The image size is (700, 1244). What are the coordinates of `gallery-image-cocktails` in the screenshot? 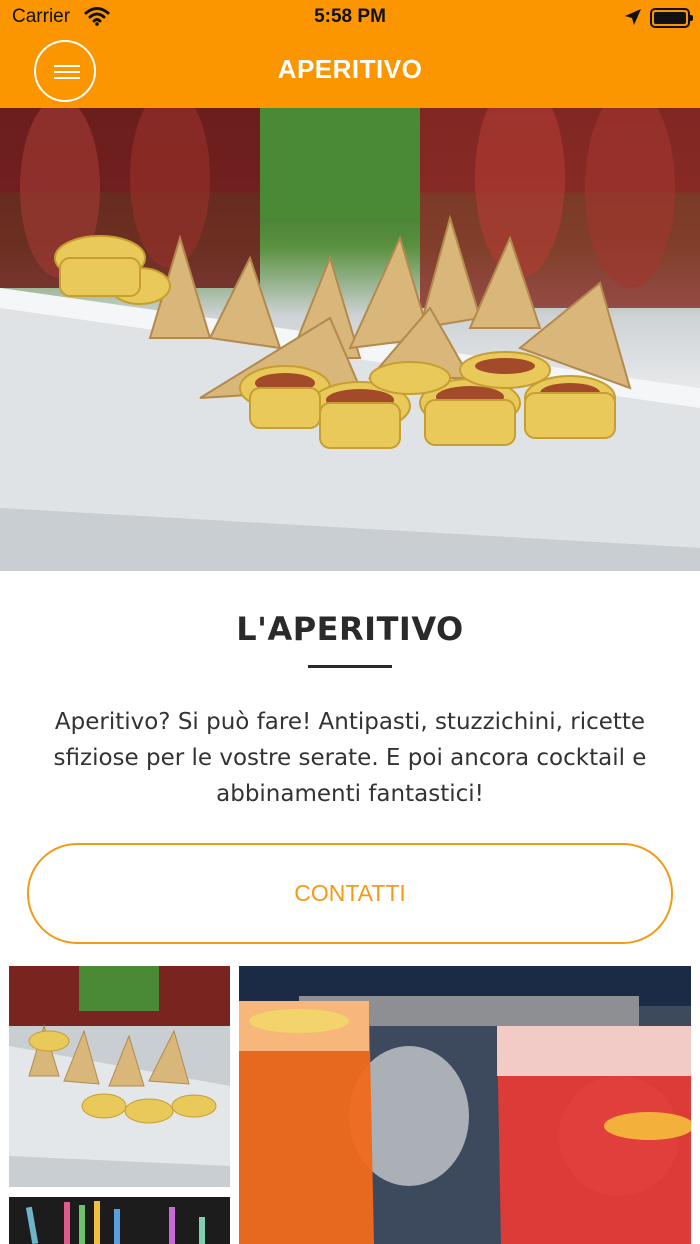 It's located at (465, 1105).